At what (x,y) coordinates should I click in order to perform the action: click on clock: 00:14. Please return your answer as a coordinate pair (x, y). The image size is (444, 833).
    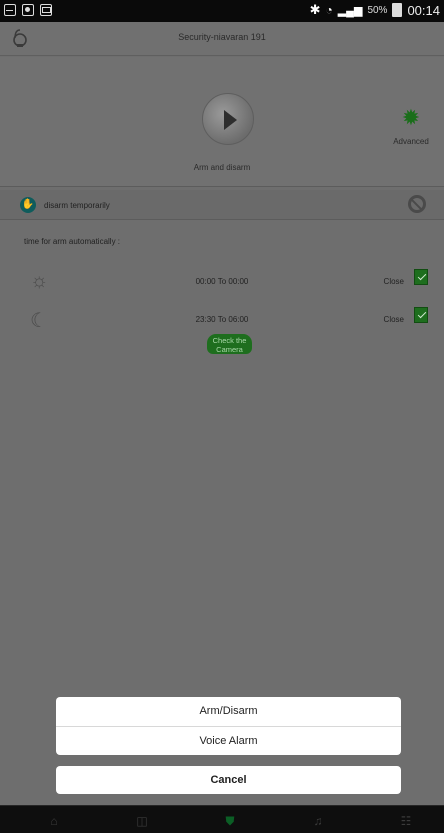
    Looking at the image, I should click on (423, 10).